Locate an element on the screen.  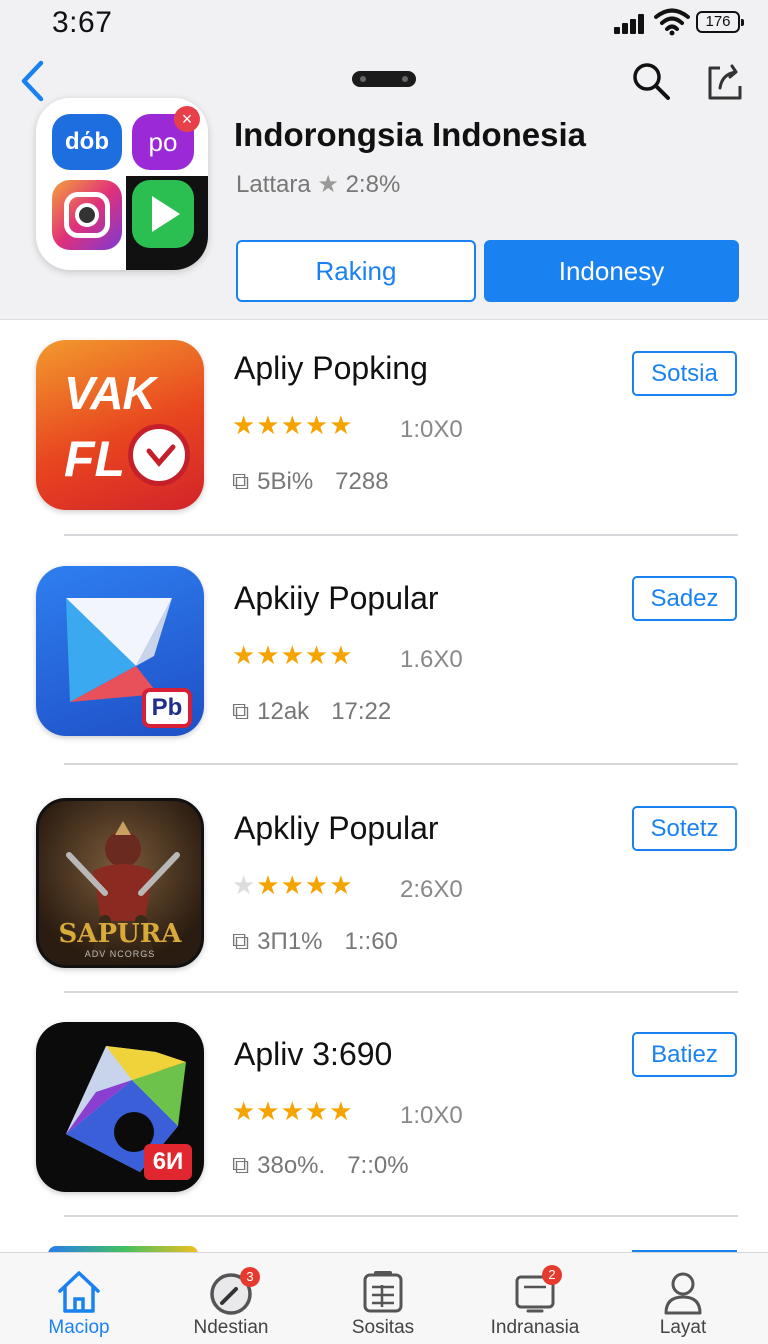
featured-app-icon: dόb po × is located at coordinates (122, 184).